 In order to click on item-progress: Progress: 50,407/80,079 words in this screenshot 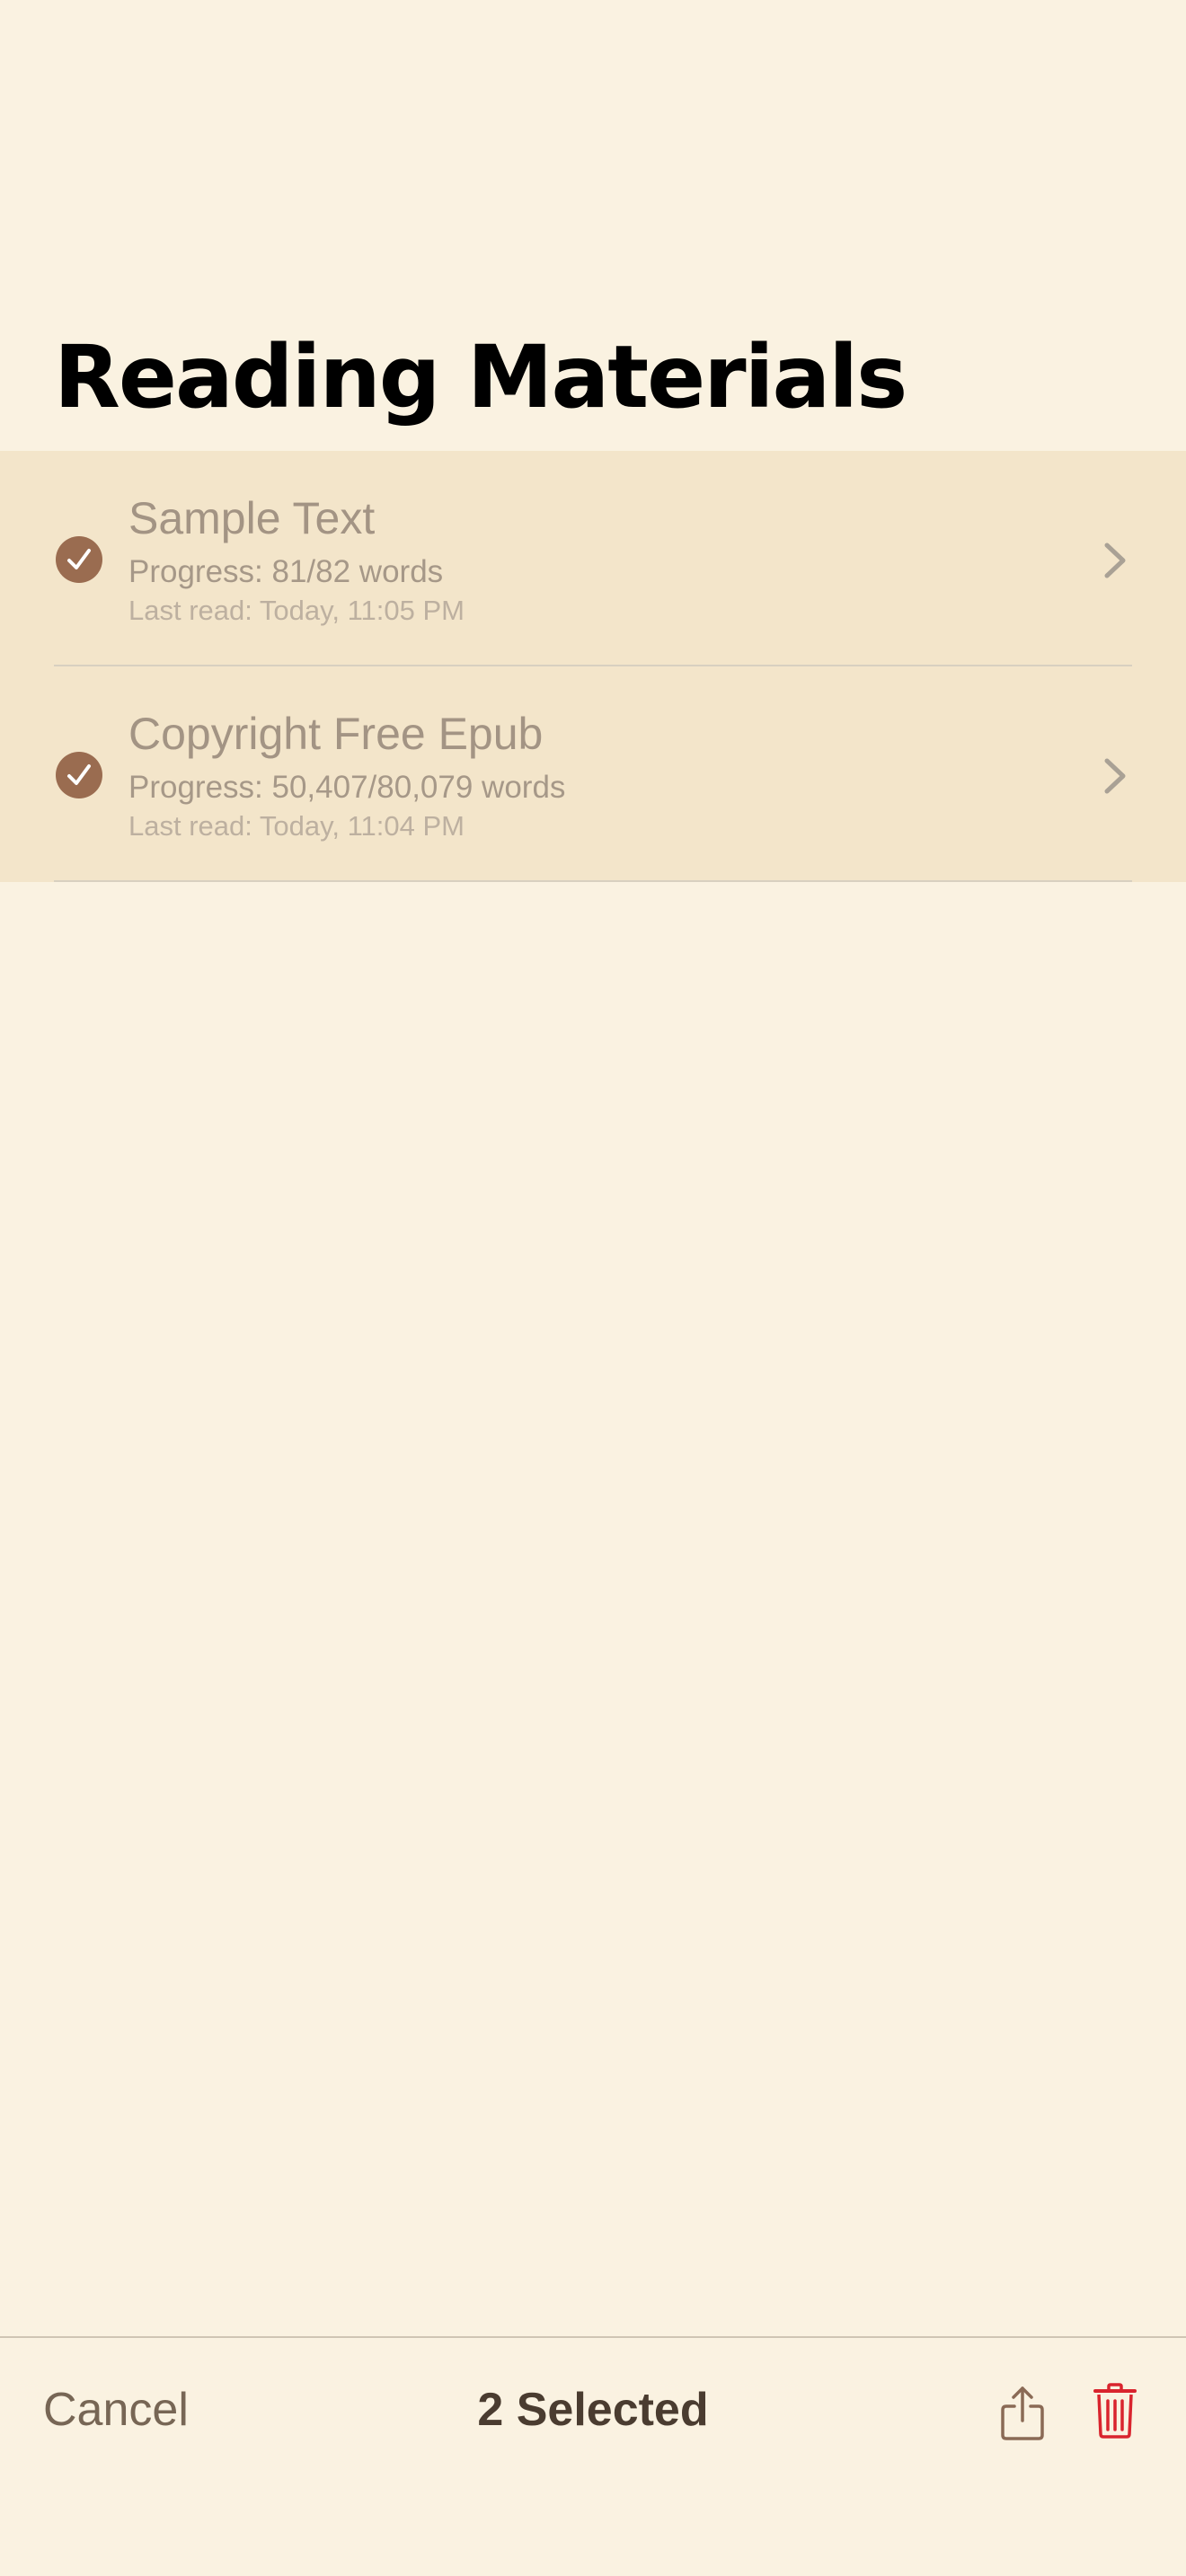, I will do `click(347, 787)`.